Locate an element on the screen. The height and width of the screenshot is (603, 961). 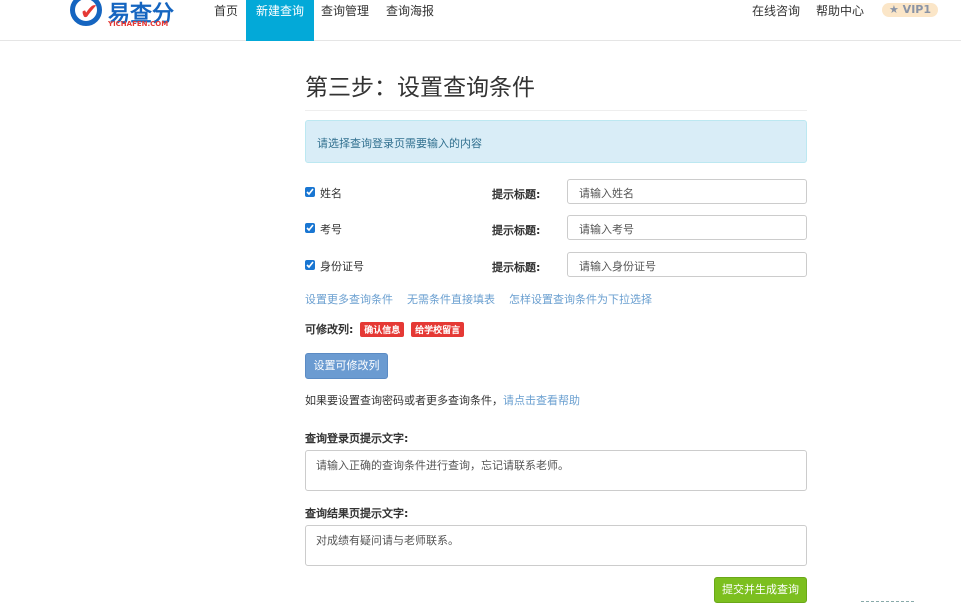
login-tip-label: 查询登录页提示文字: is located at coordinates (357, 438).